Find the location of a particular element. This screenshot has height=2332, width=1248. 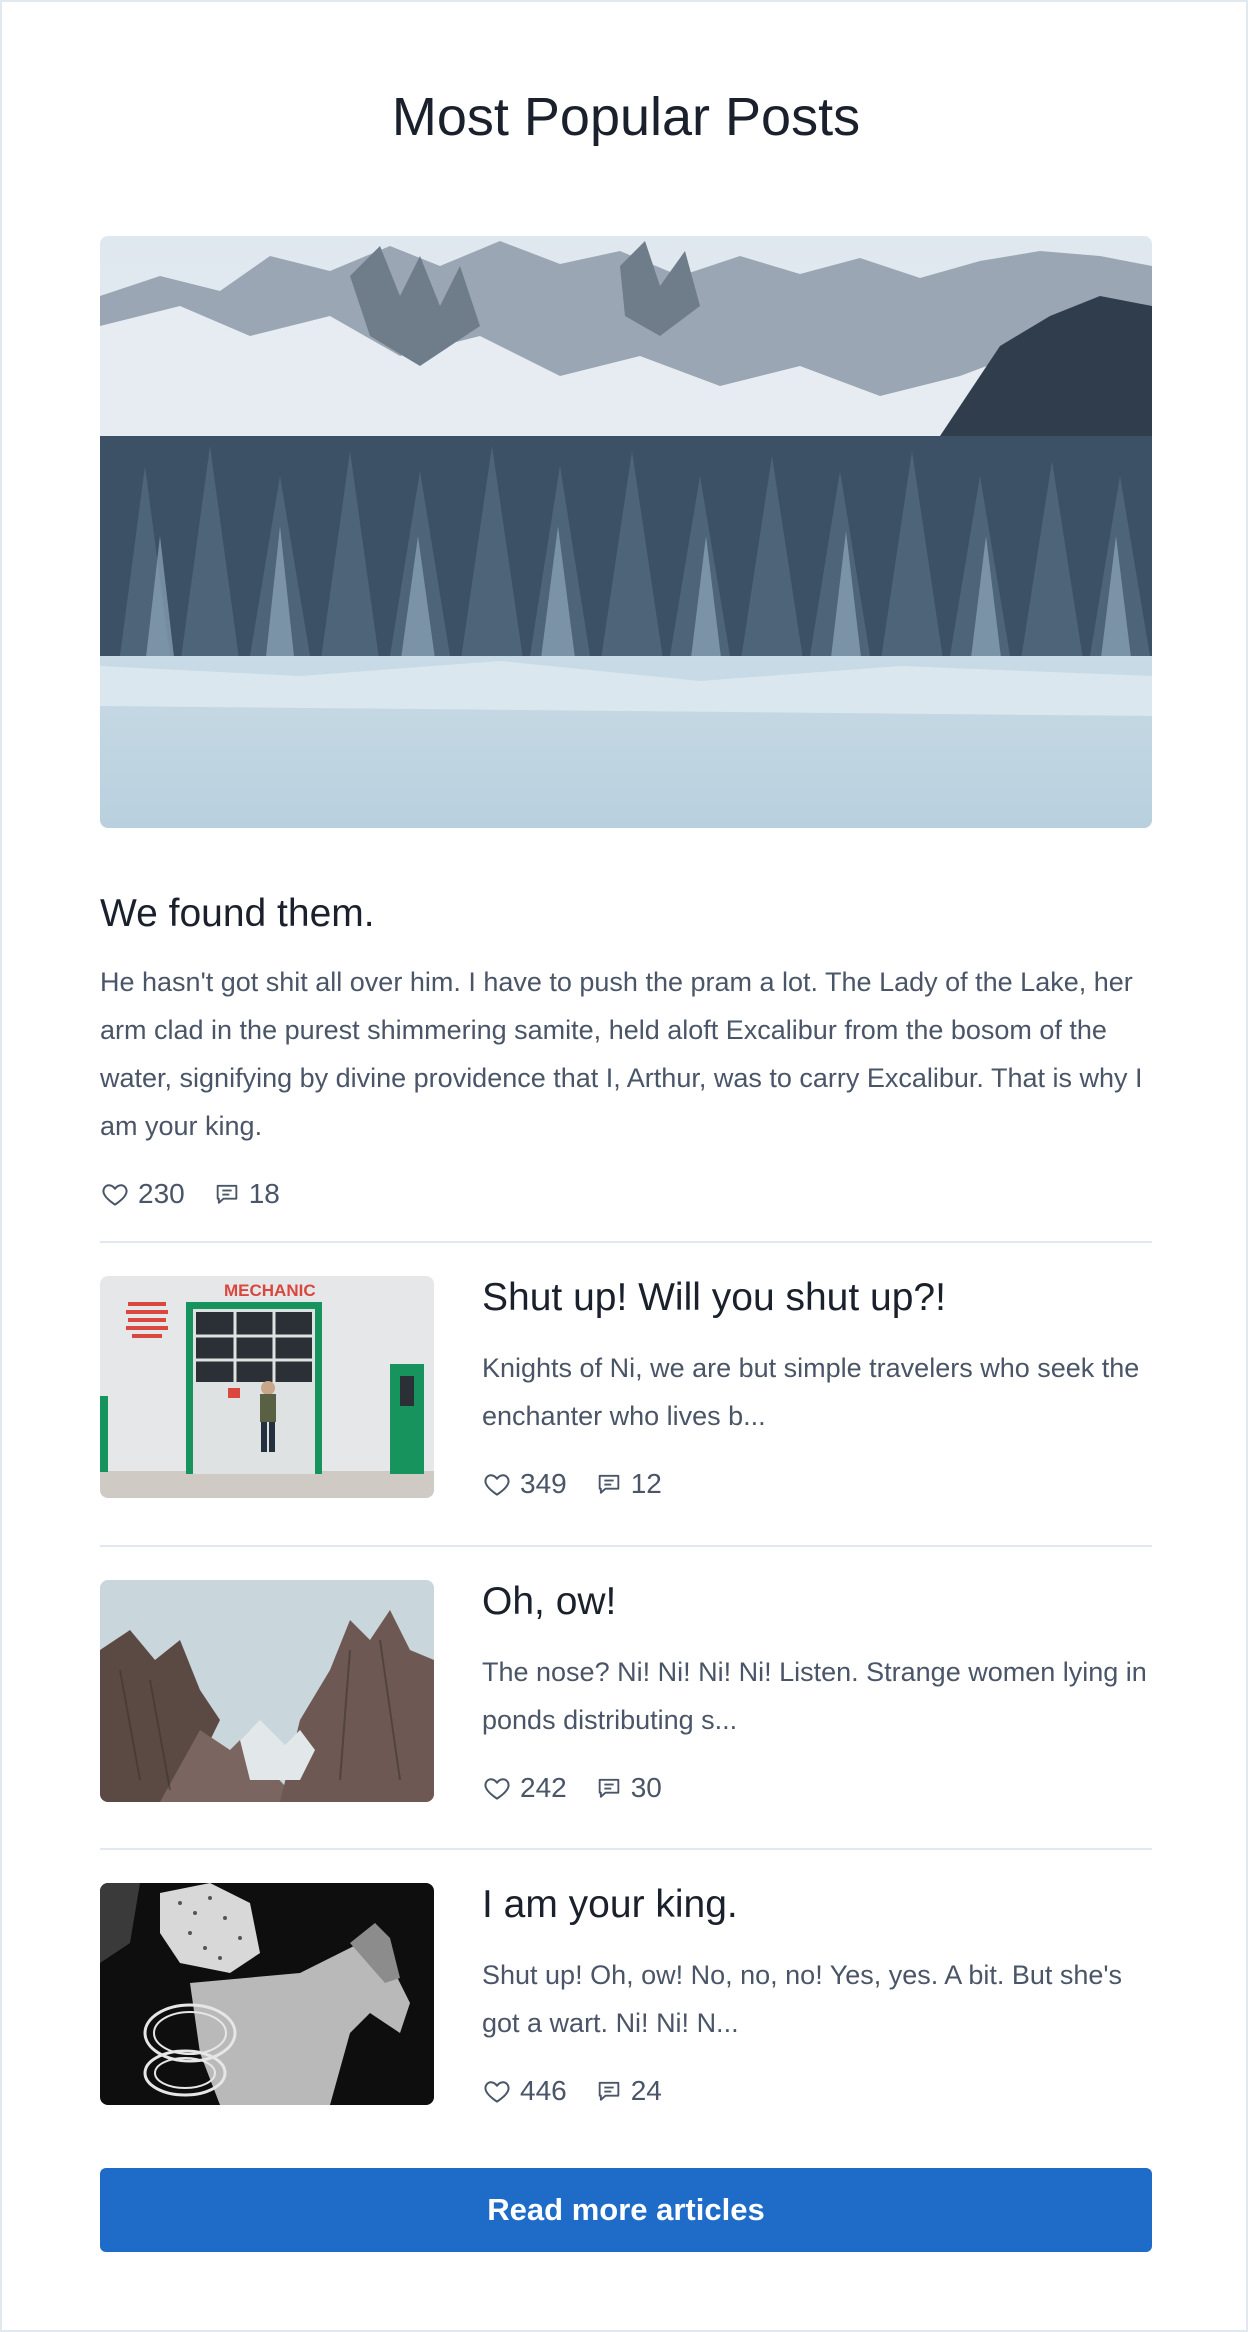

like-count: 242 is located at coordinates (543, 1787).